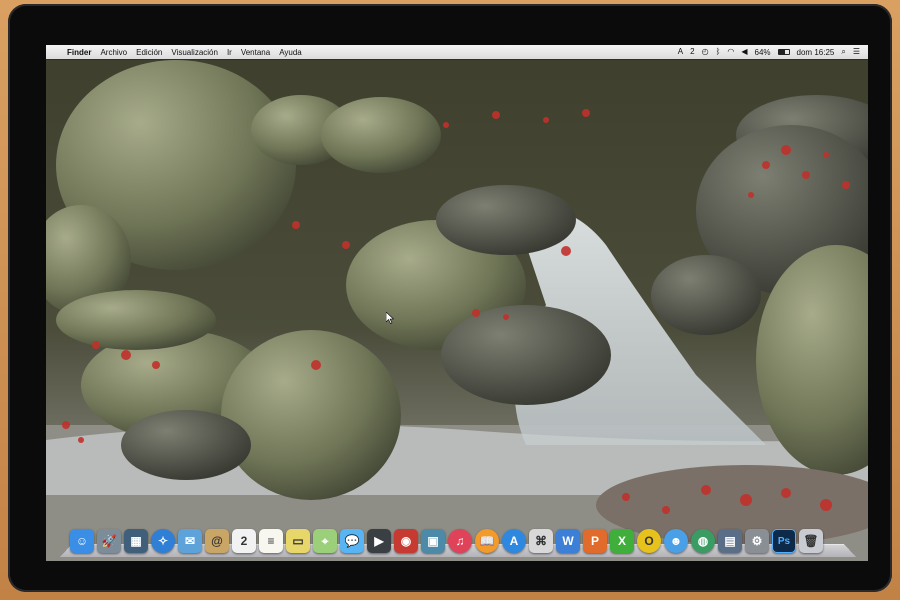 The height and width of the screenshot is (600, 900). I want to click on menu-visualizacion: Visualización, so click(194, 52).